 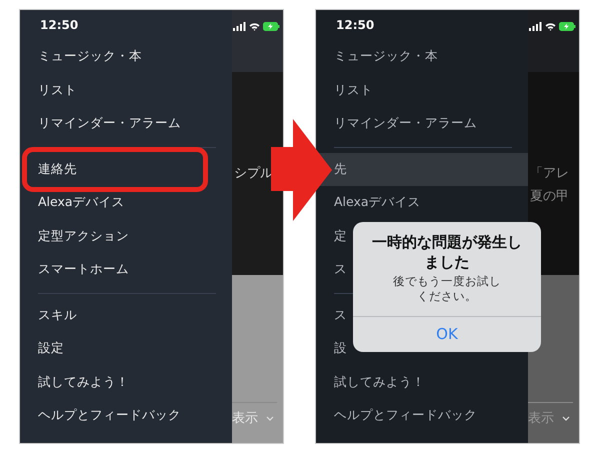 What do you see at coordinates (549, 197) in the screenshot?
I see `content-text: 夏の甲` at bounding box center [549, 197].